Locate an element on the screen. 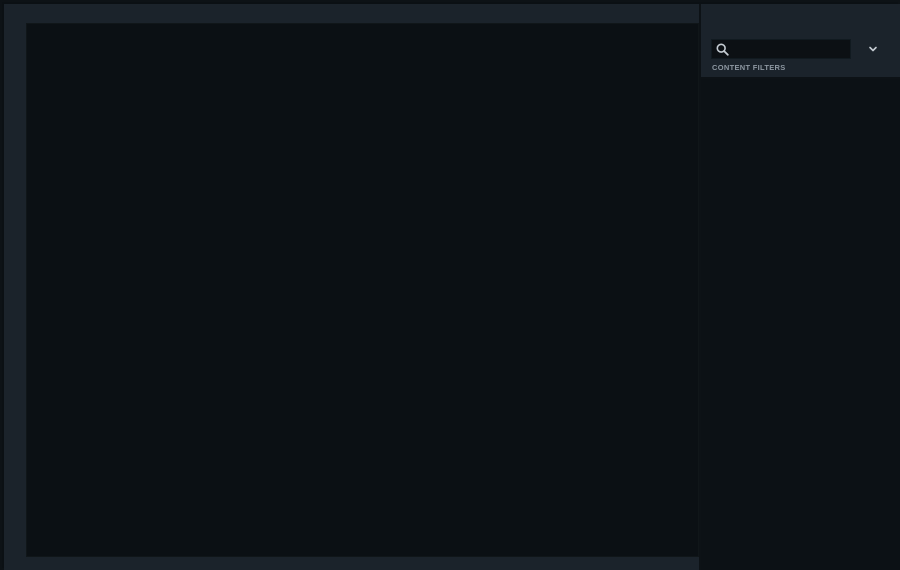 The height and width of the screenshot is (570, 900). chevron-down-icon is located at coordinates (873, 49).